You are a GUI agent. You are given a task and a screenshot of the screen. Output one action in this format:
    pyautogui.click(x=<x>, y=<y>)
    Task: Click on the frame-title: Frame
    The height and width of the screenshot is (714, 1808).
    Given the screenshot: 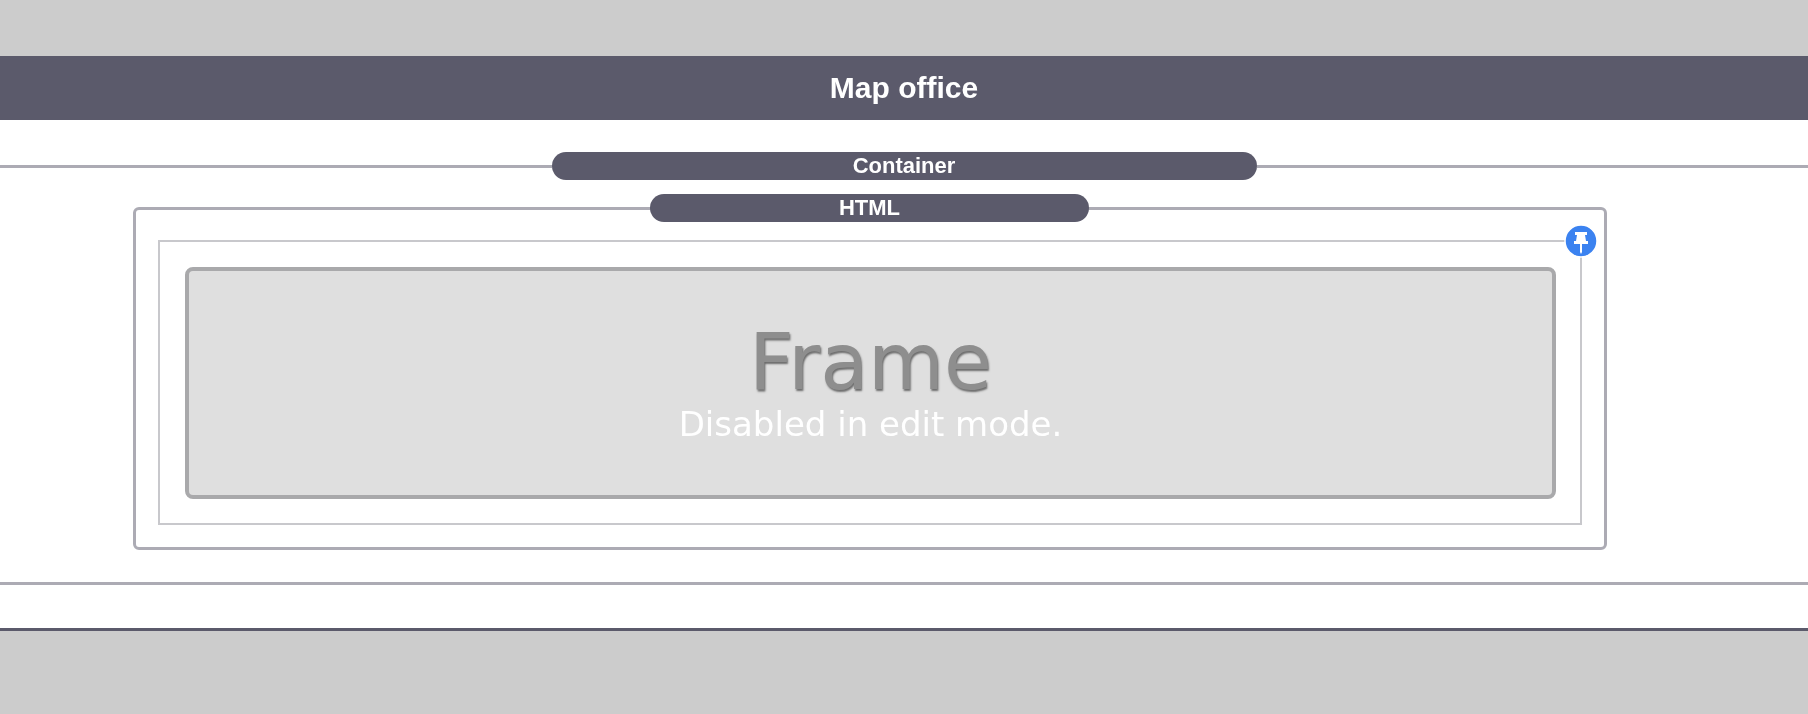 What is the action you would take?
    pyautogui.click(x=870, y=363)
    